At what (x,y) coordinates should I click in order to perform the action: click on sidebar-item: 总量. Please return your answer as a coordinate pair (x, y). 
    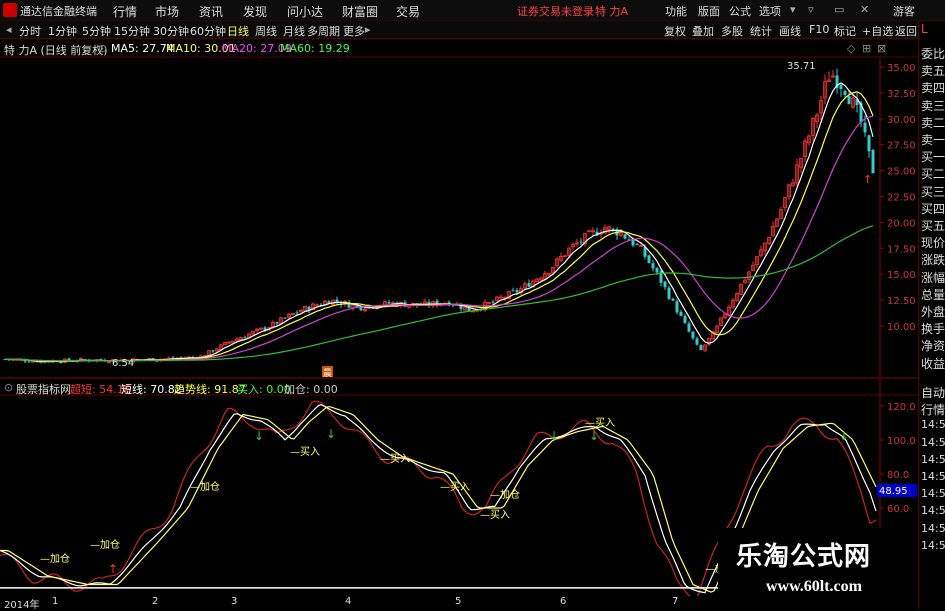
    Looking at the image, I should click on (933, 294).